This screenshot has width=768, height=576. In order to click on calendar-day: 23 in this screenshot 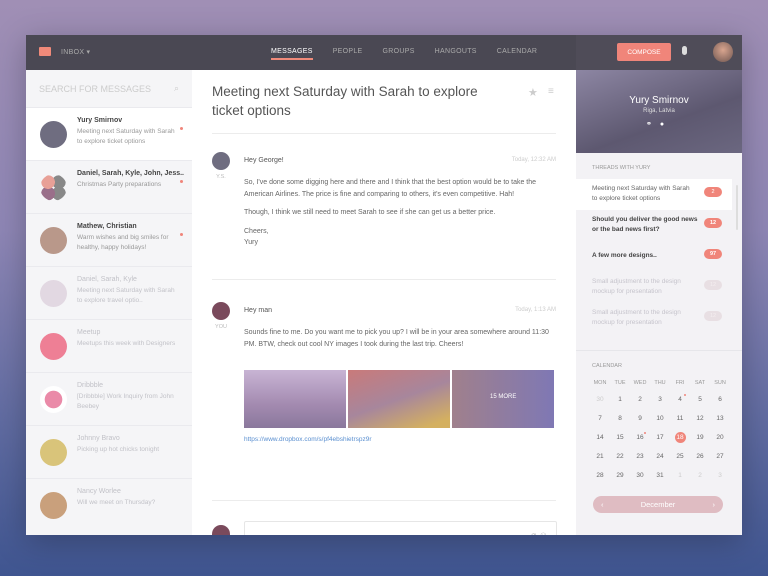, I will do `click(640, 456)`.